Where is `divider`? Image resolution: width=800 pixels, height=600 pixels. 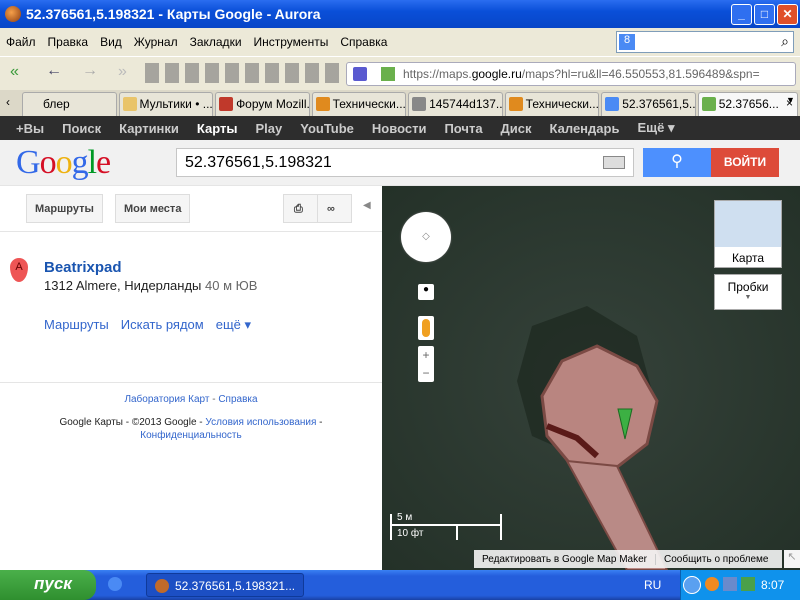 divider is located at coordinates (191, 231).